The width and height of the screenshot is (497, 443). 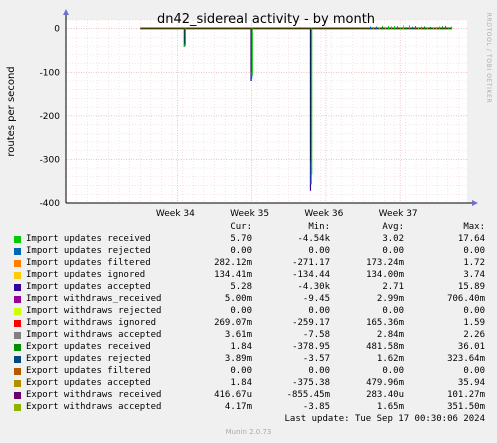 I want to click on legend-max: 323.64m, so click(x=466, y=359).